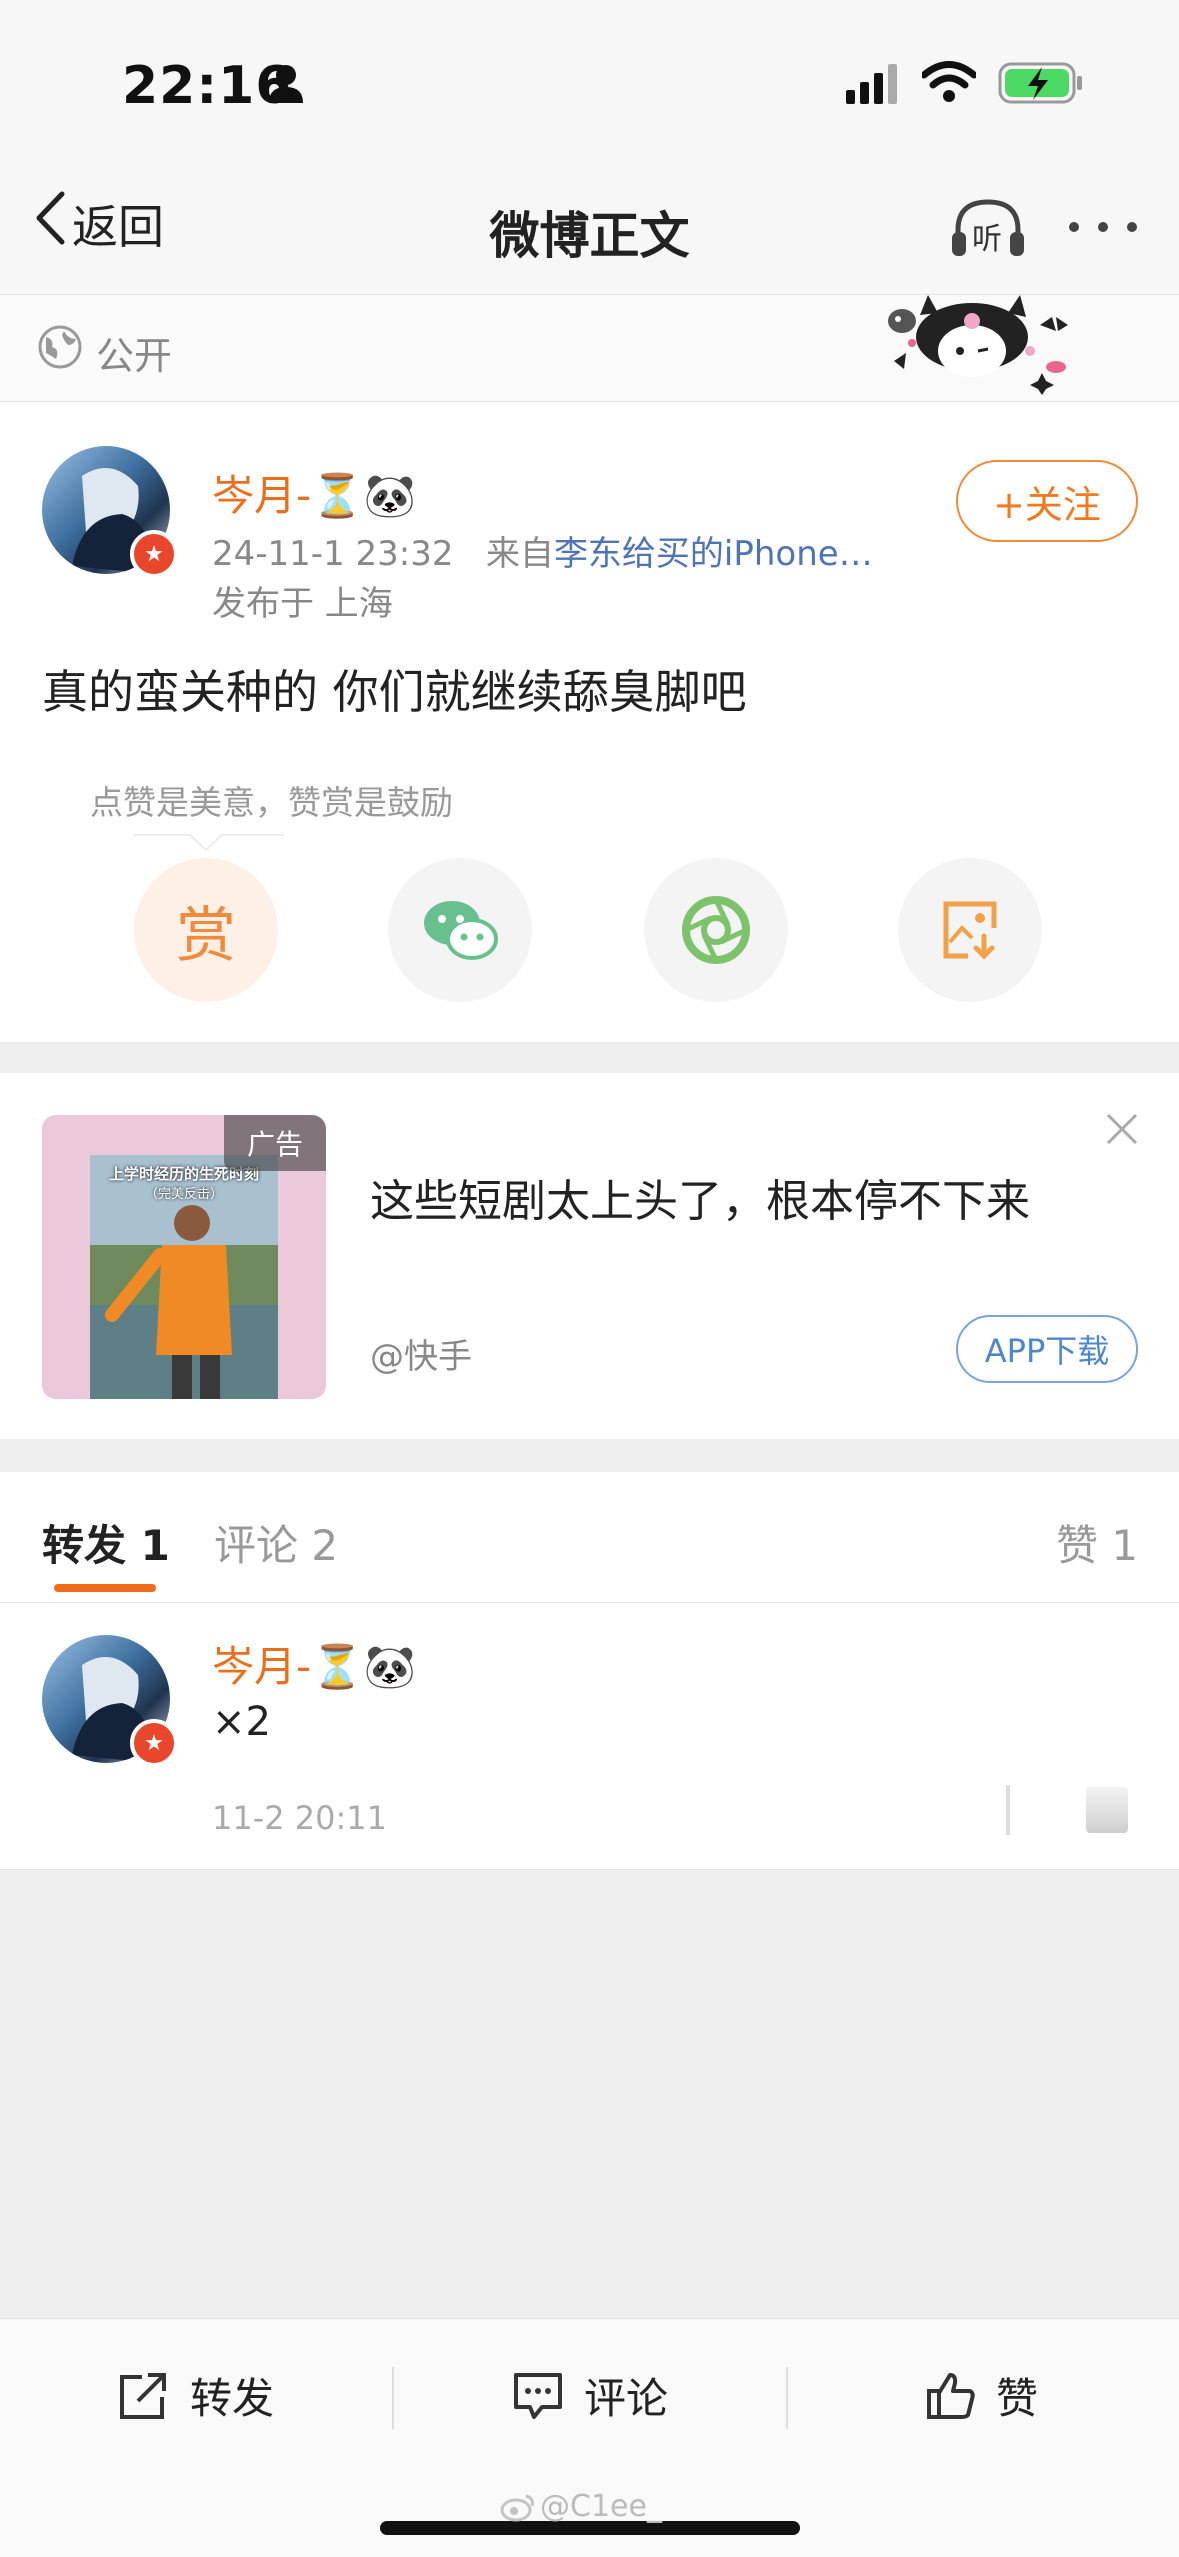 This screenshot has width=1179, height=2557. Describe the element at coordinates (300, 1818) in the screenshot. I see `repost-time: 11-2 20:11` at that location.